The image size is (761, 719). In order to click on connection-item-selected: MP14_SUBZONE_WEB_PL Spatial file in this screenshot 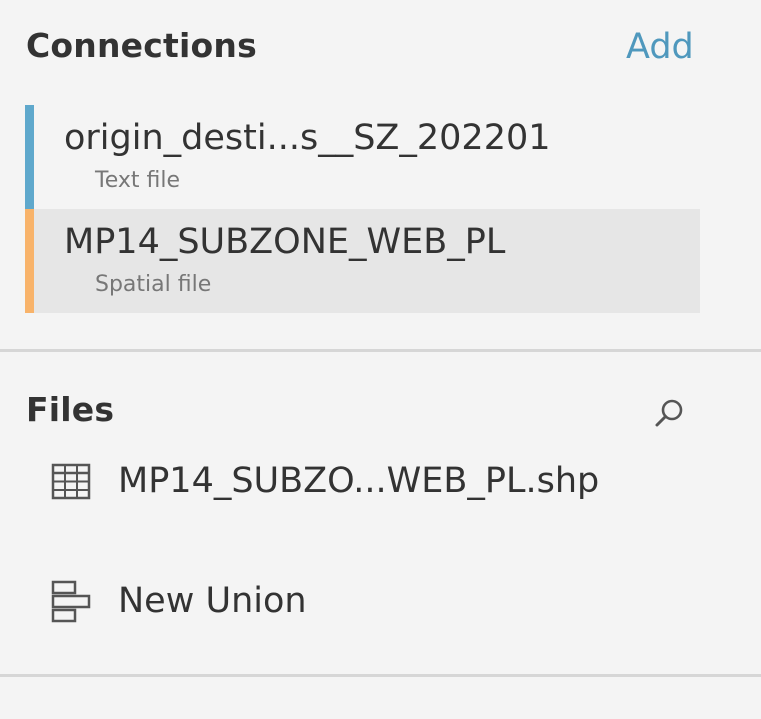, I will do `click(362, 261)`.